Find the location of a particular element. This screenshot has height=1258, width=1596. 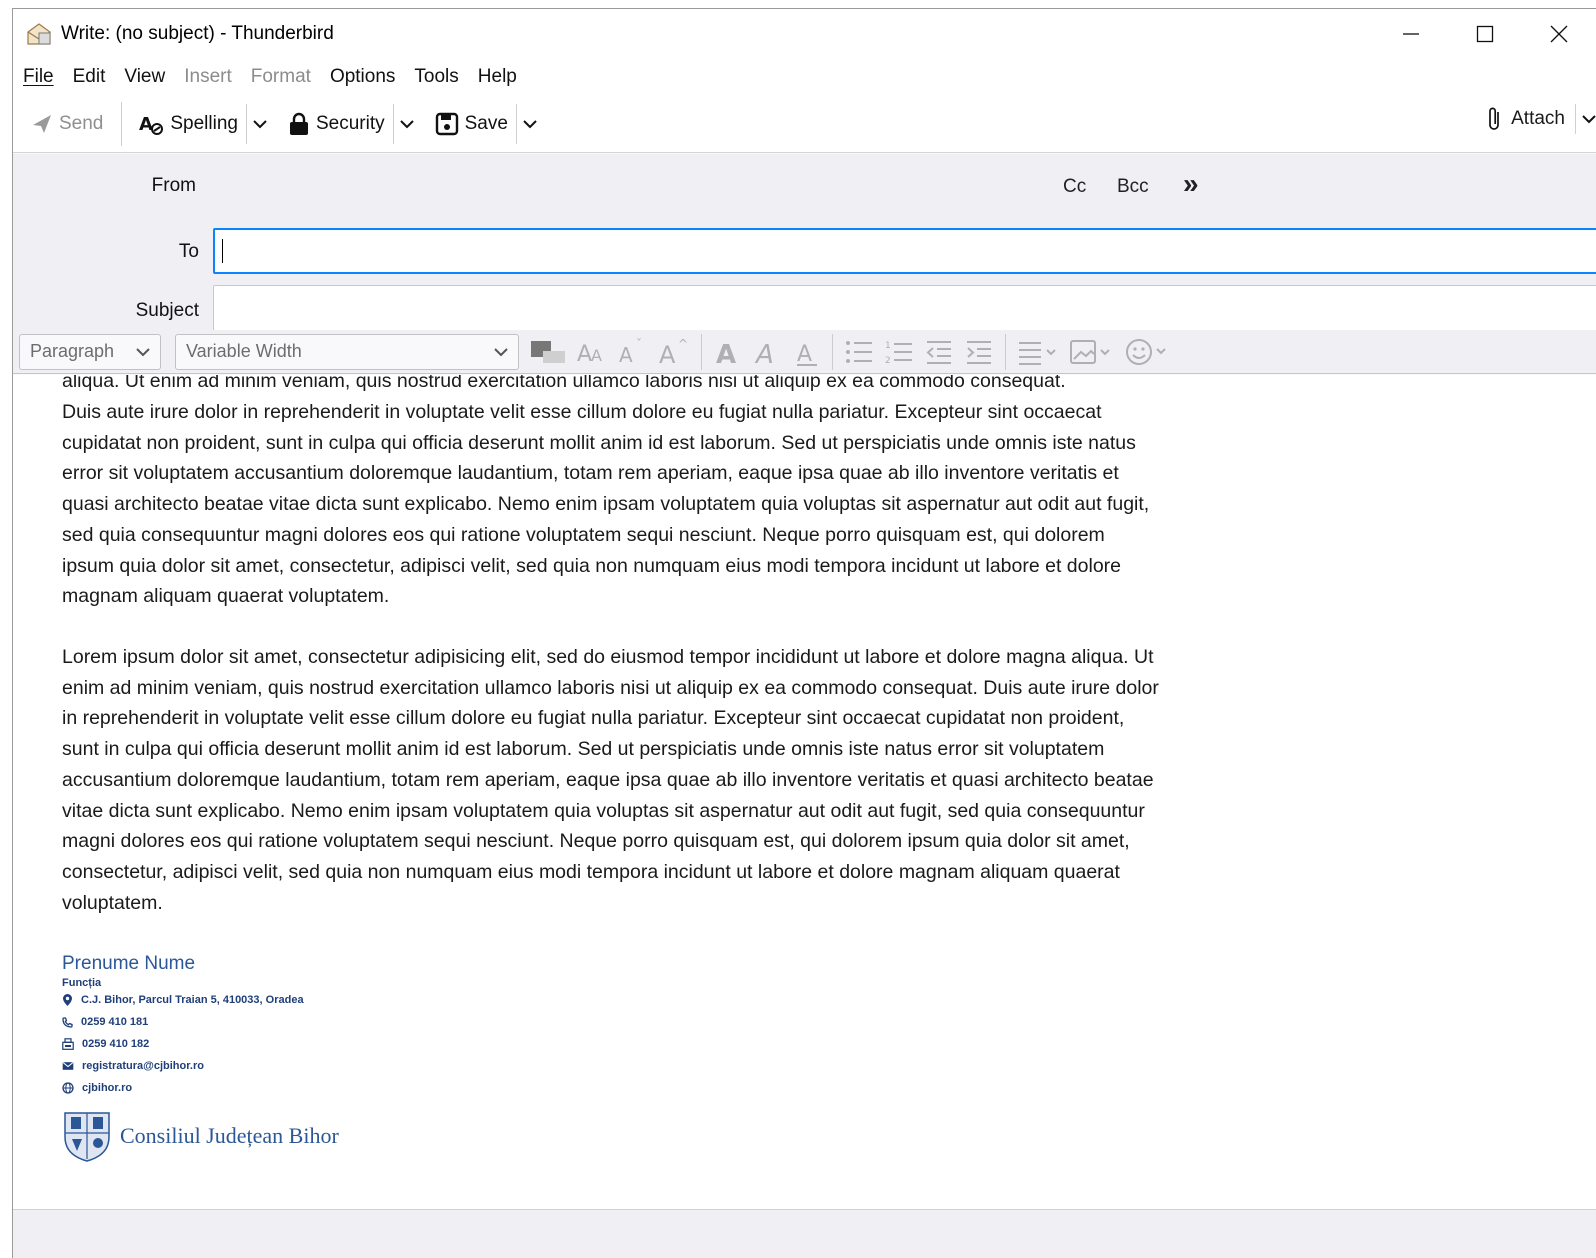

to-input is located at coordinates (904, 251).